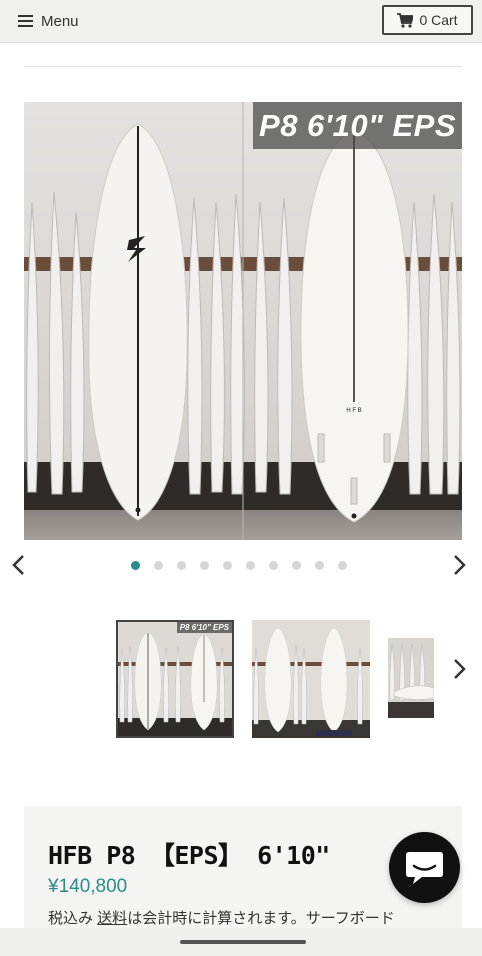 This screenshot has width=482, height=956. What do you see at coordinates (353, 411) in the screenshot?
I see `svg-text: H F B` at bounding box center [353, 411].